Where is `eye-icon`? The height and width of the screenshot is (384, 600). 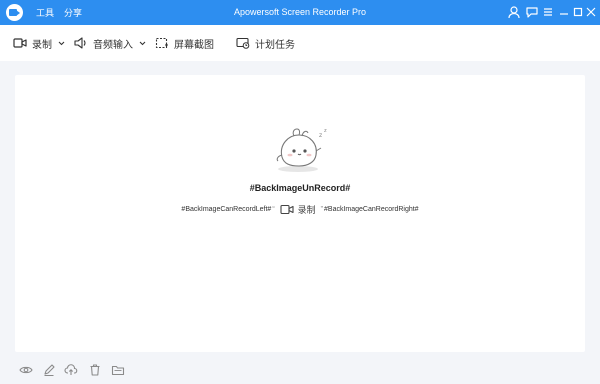
eye-icon is located at coordinates (26, 370).